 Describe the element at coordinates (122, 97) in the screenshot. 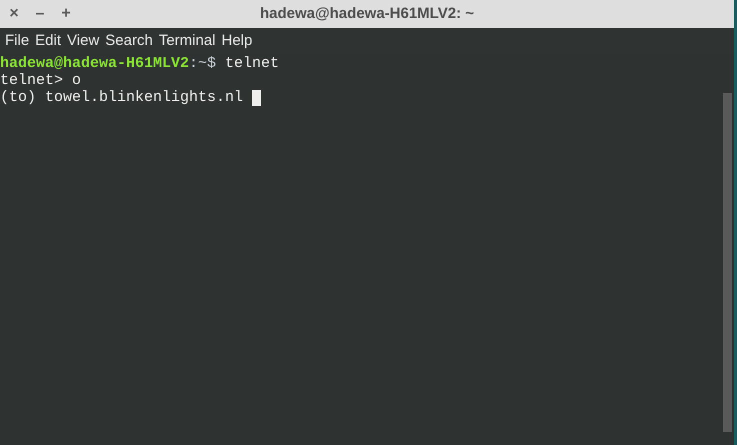

I see `terminal-line: (to) towel.blinkenlights.nl` at that location.